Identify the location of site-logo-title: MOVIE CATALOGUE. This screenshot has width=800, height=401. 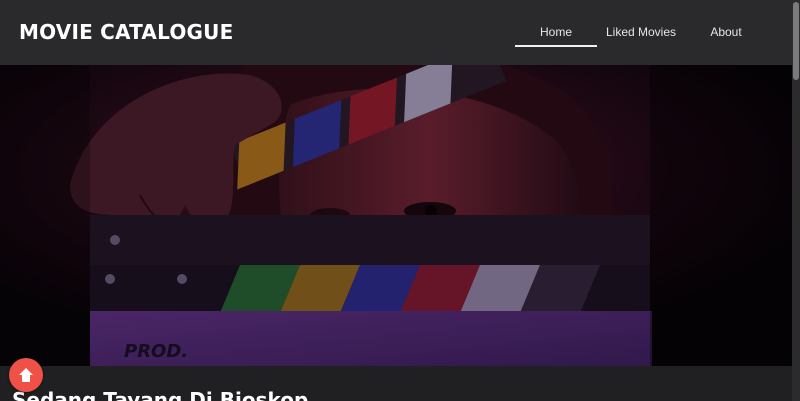
(126, 32).